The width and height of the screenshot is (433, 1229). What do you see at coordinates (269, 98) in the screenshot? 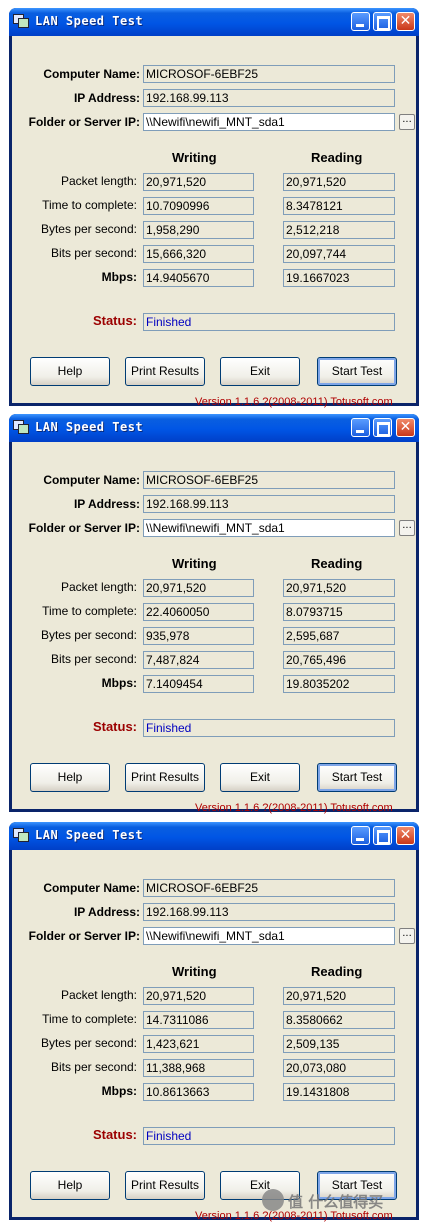
I see `ip-address-field: 192.168.99.113` at bounding box center [269, 98].